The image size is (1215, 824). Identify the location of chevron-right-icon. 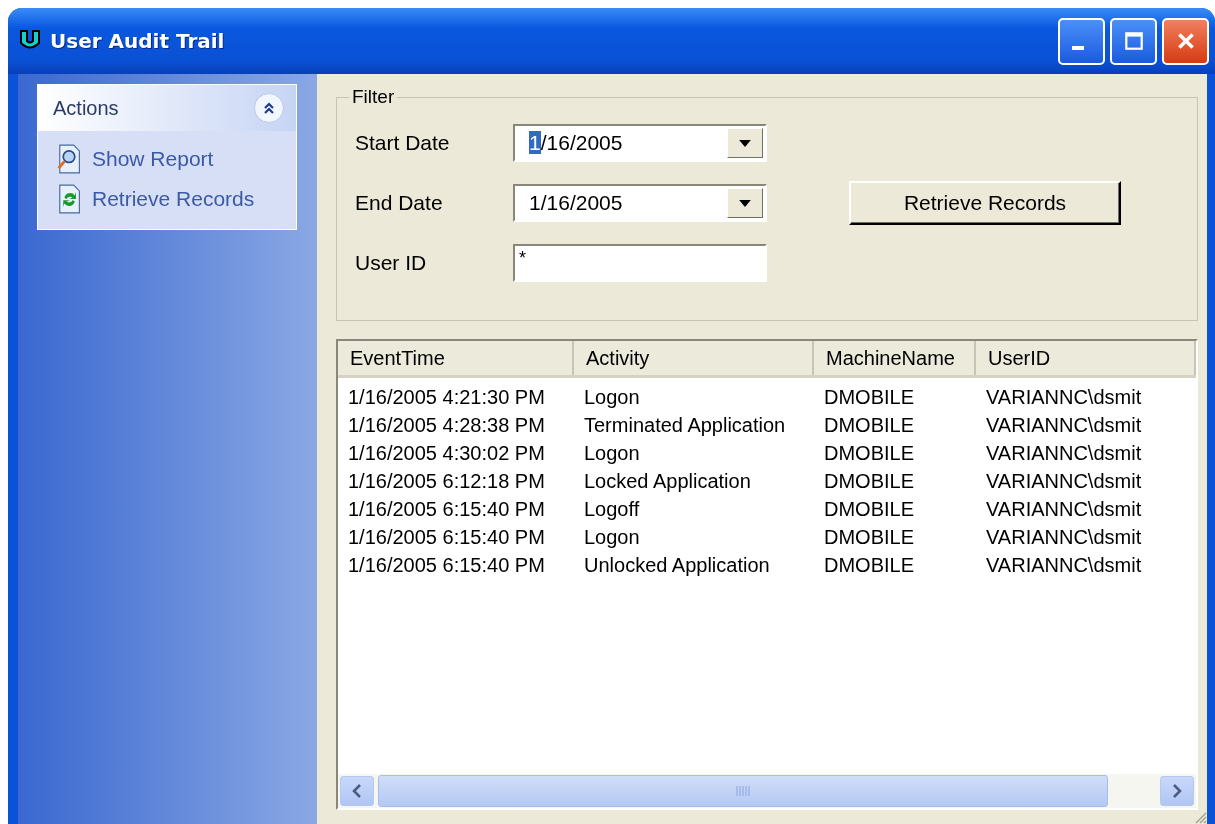
(1177, 791).